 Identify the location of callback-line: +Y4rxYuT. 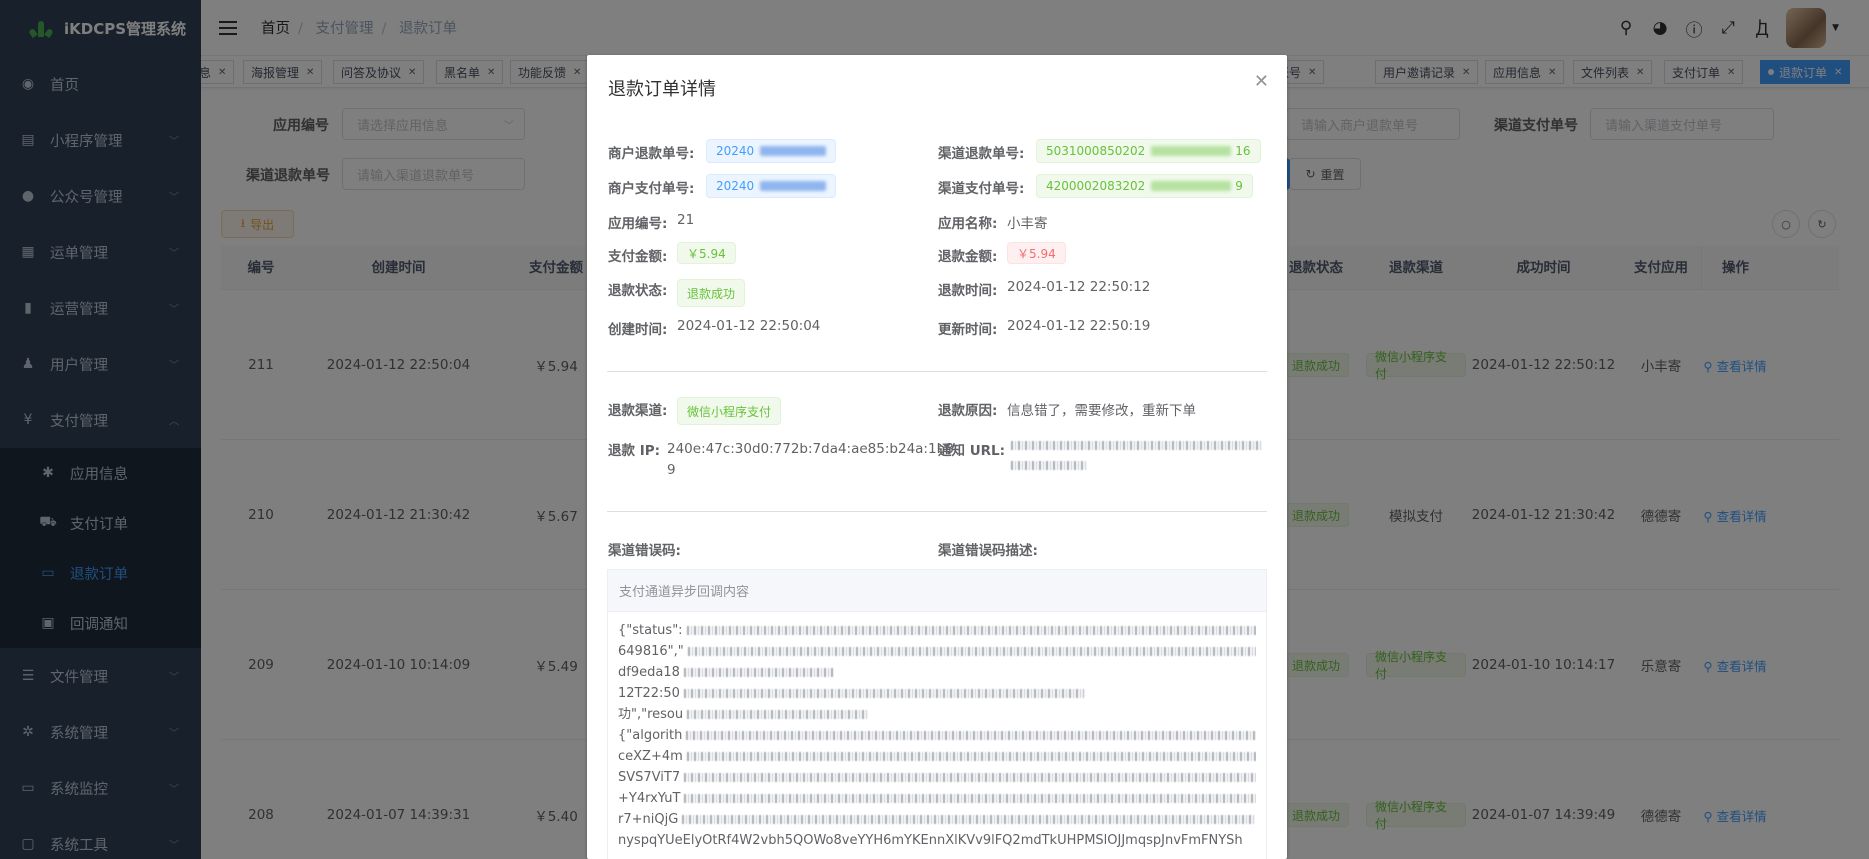
(937, 798).